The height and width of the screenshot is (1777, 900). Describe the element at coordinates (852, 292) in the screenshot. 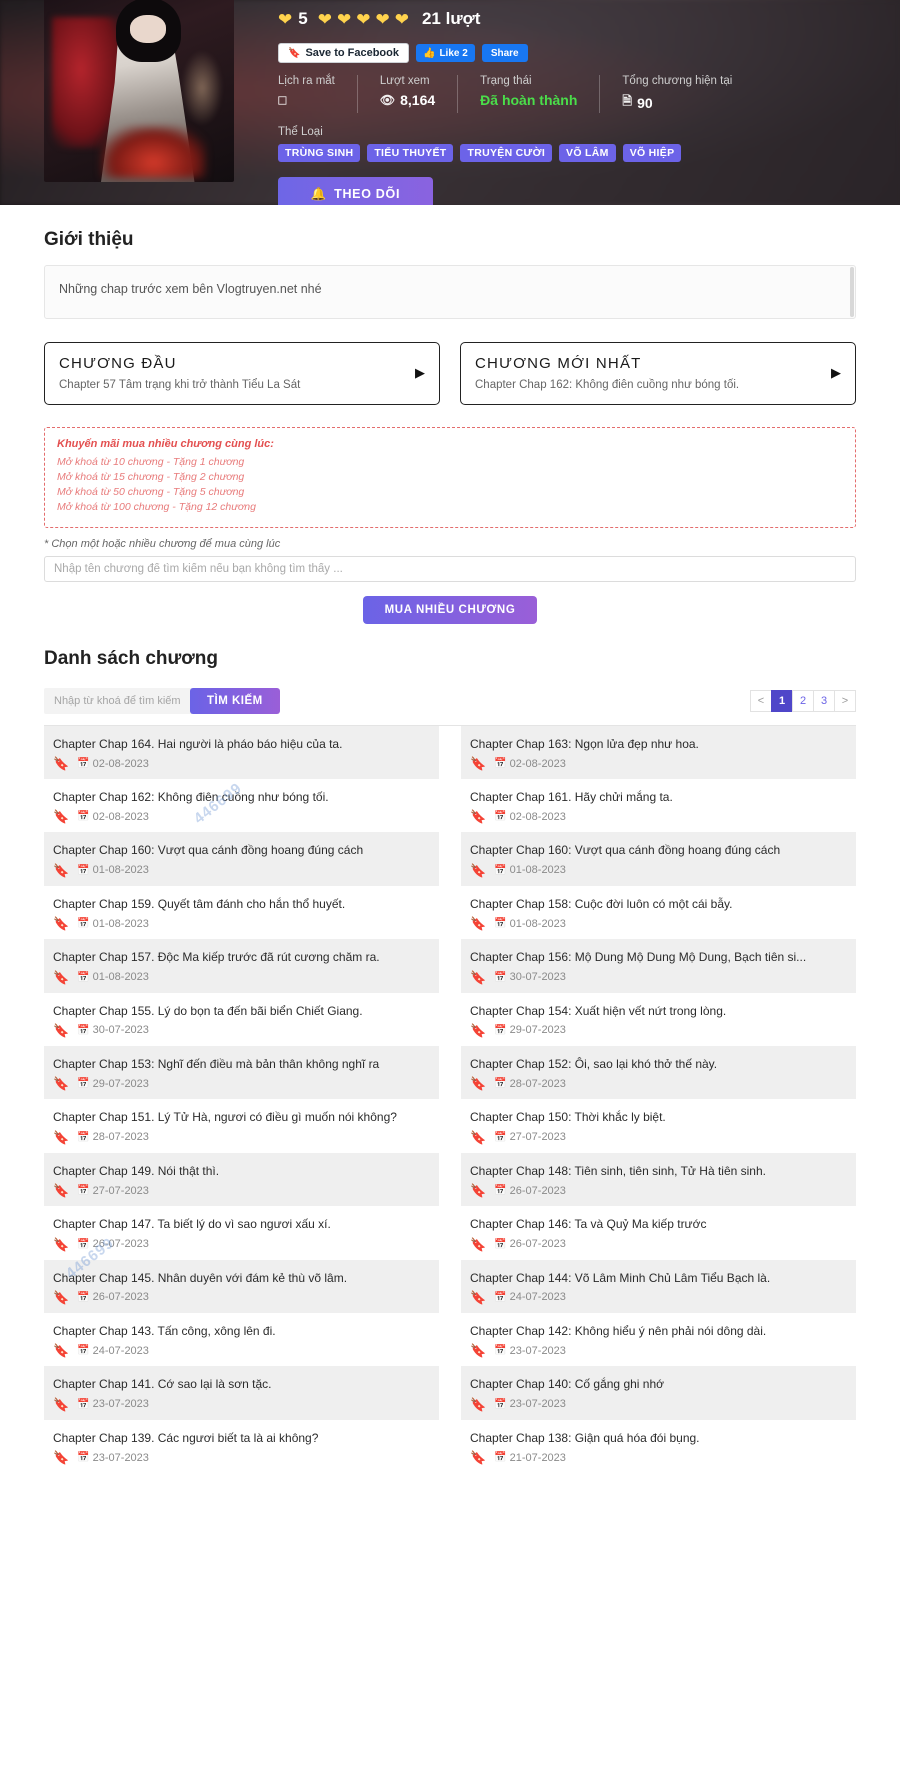

I see `intro-scrollbar` at that location.